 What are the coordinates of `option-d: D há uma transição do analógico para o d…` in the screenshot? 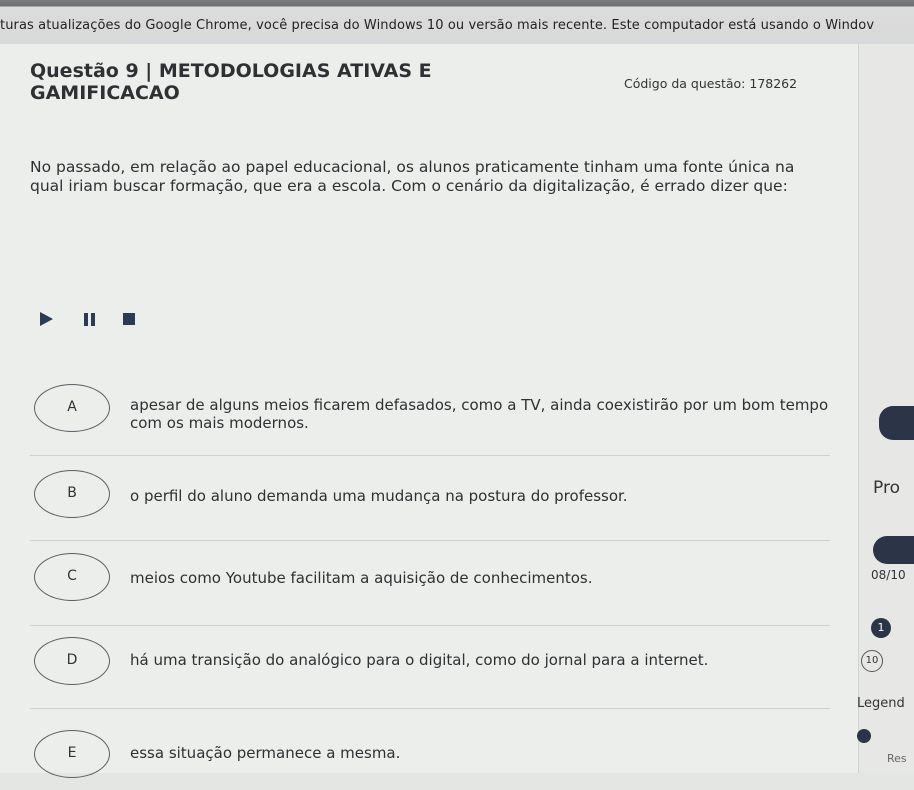 It's located at (429, 667).